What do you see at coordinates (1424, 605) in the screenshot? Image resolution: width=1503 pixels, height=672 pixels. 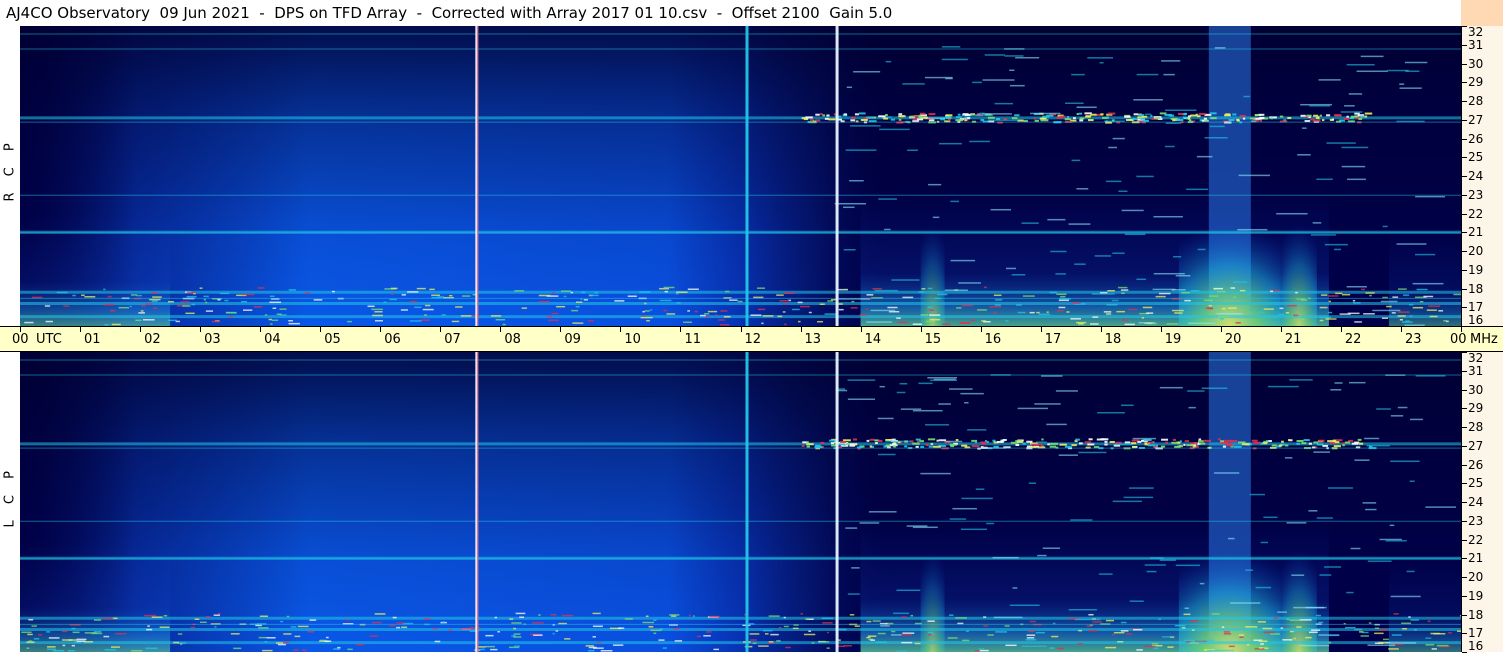 I see `late-glow` at bounding box center [1424, 605].